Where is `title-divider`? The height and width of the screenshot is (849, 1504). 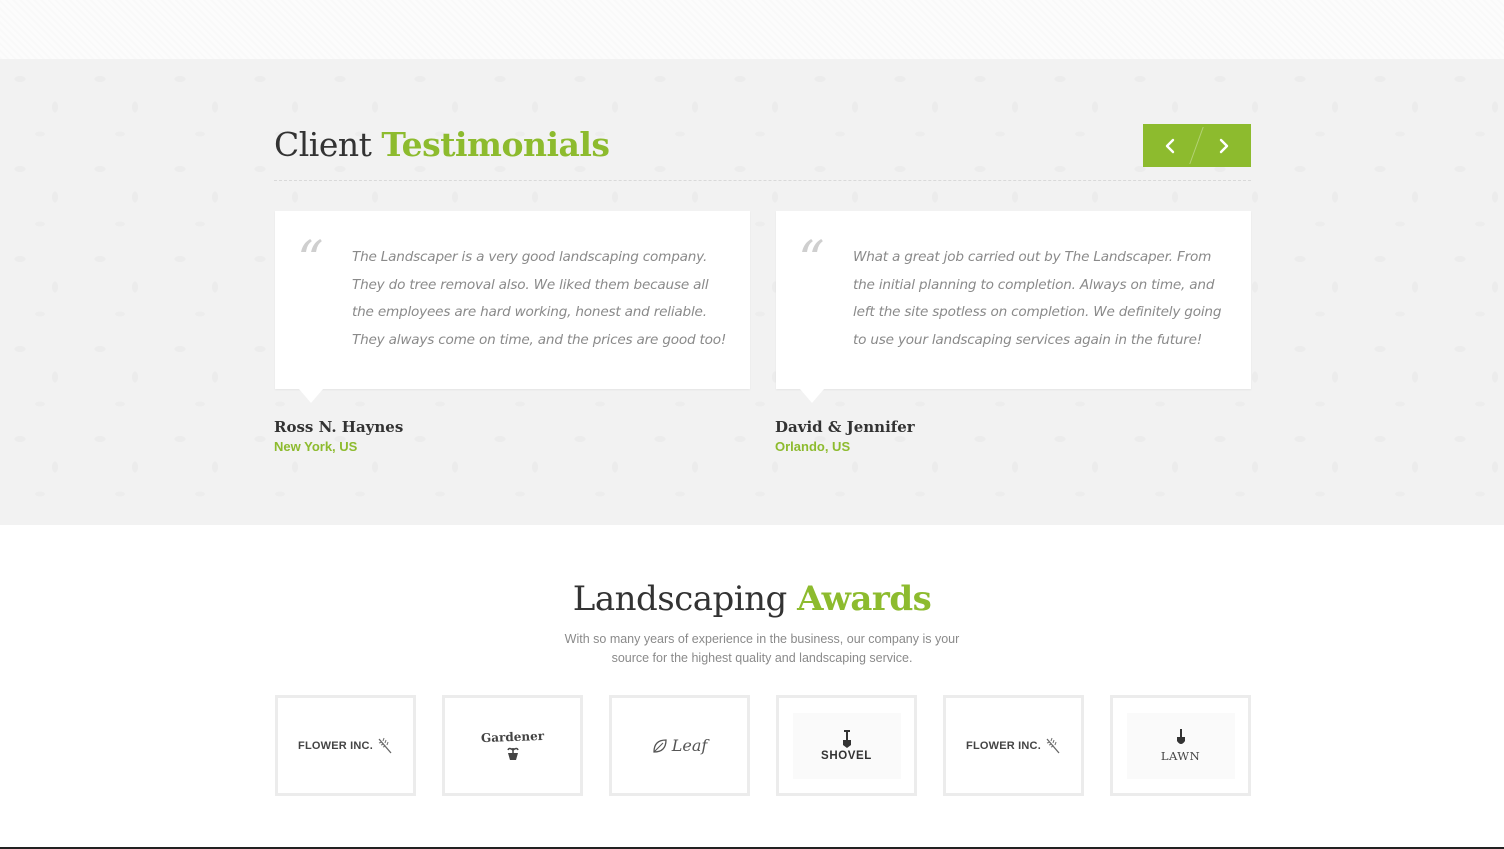
title-divider is located at coordinates (762, 180).